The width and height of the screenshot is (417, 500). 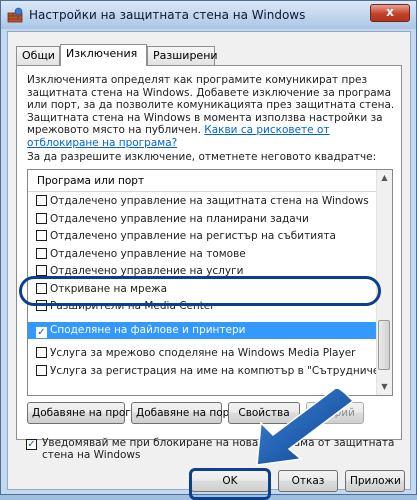 I want to click on list-item: Разширители на Media Center, so click(x=203, y=307).